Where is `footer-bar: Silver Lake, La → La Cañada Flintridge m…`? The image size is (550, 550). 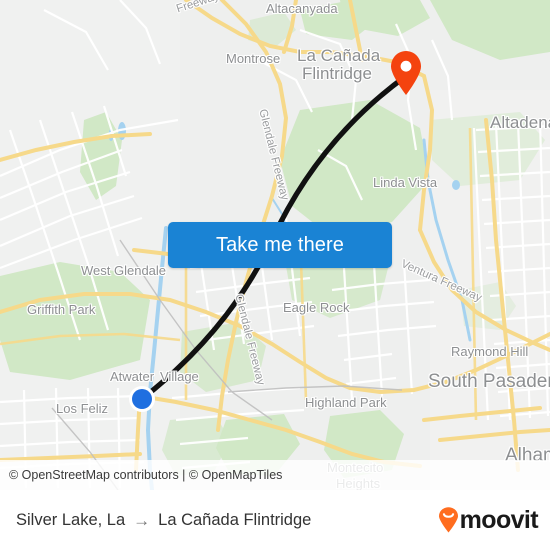
footer-bar: Silver Lake, La → La Cañada Flintridge m… is located at coordinates (275, 520).